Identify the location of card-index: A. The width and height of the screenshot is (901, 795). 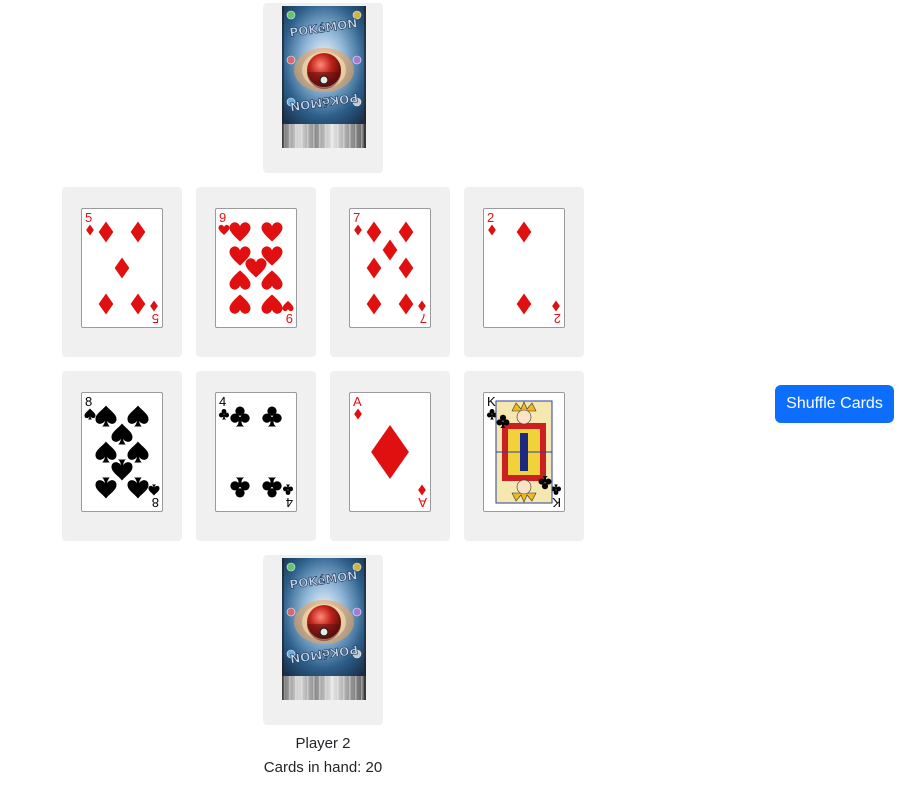
(357, 407).